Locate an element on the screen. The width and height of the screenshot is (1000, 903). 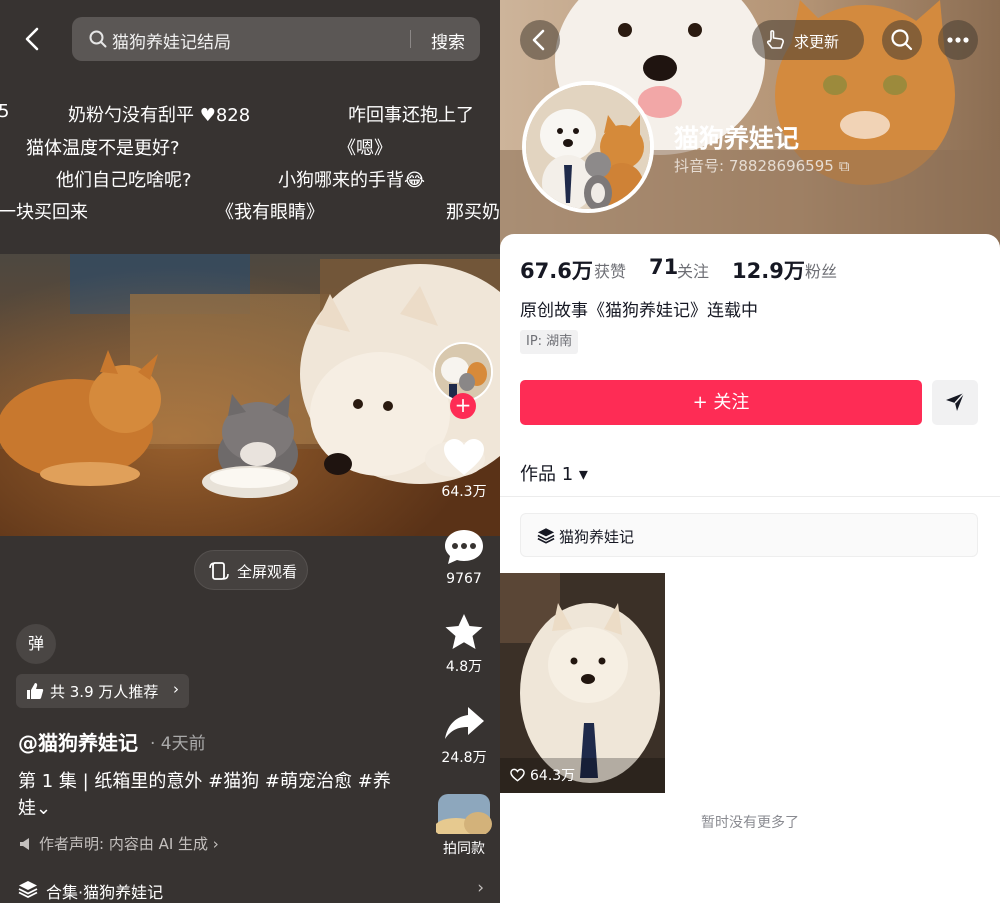
douyin-id: 抖音号: 78828696595 ⧉ is located at coordinates (762, 165).